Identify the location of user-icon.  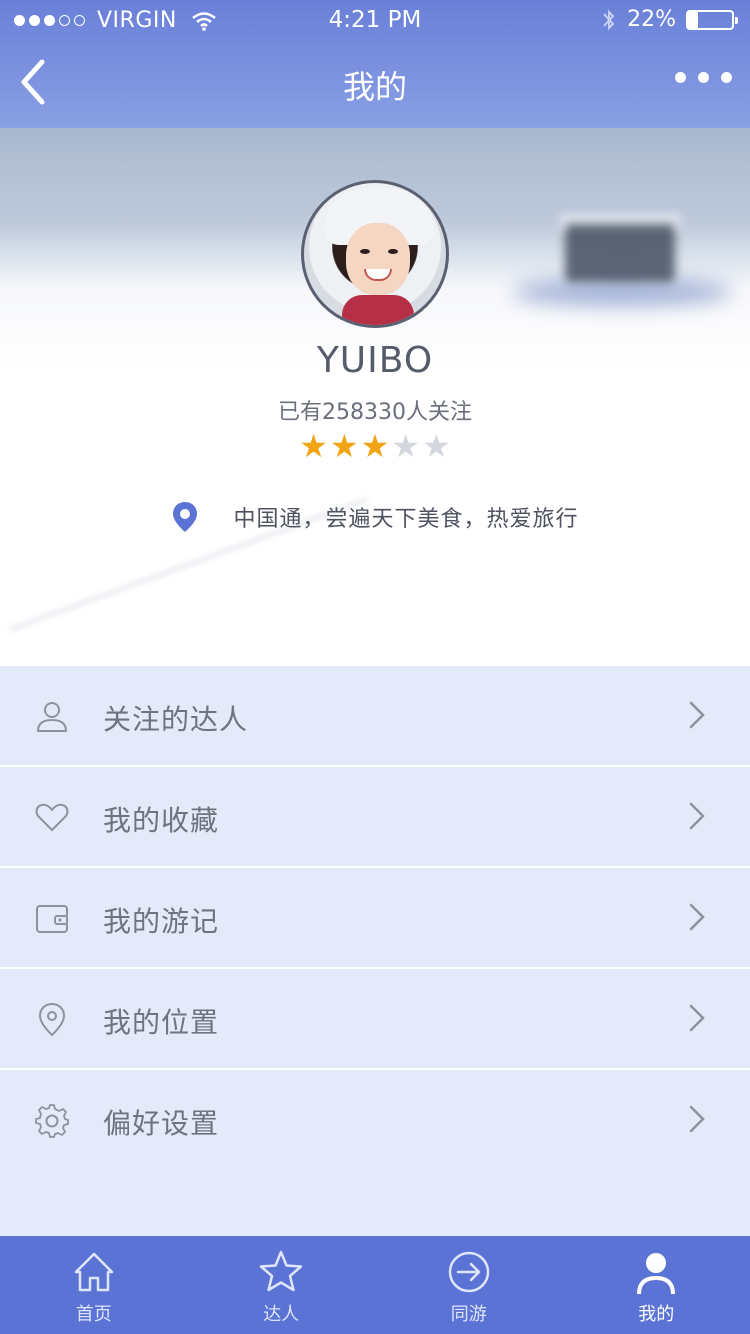
(656, 1273).